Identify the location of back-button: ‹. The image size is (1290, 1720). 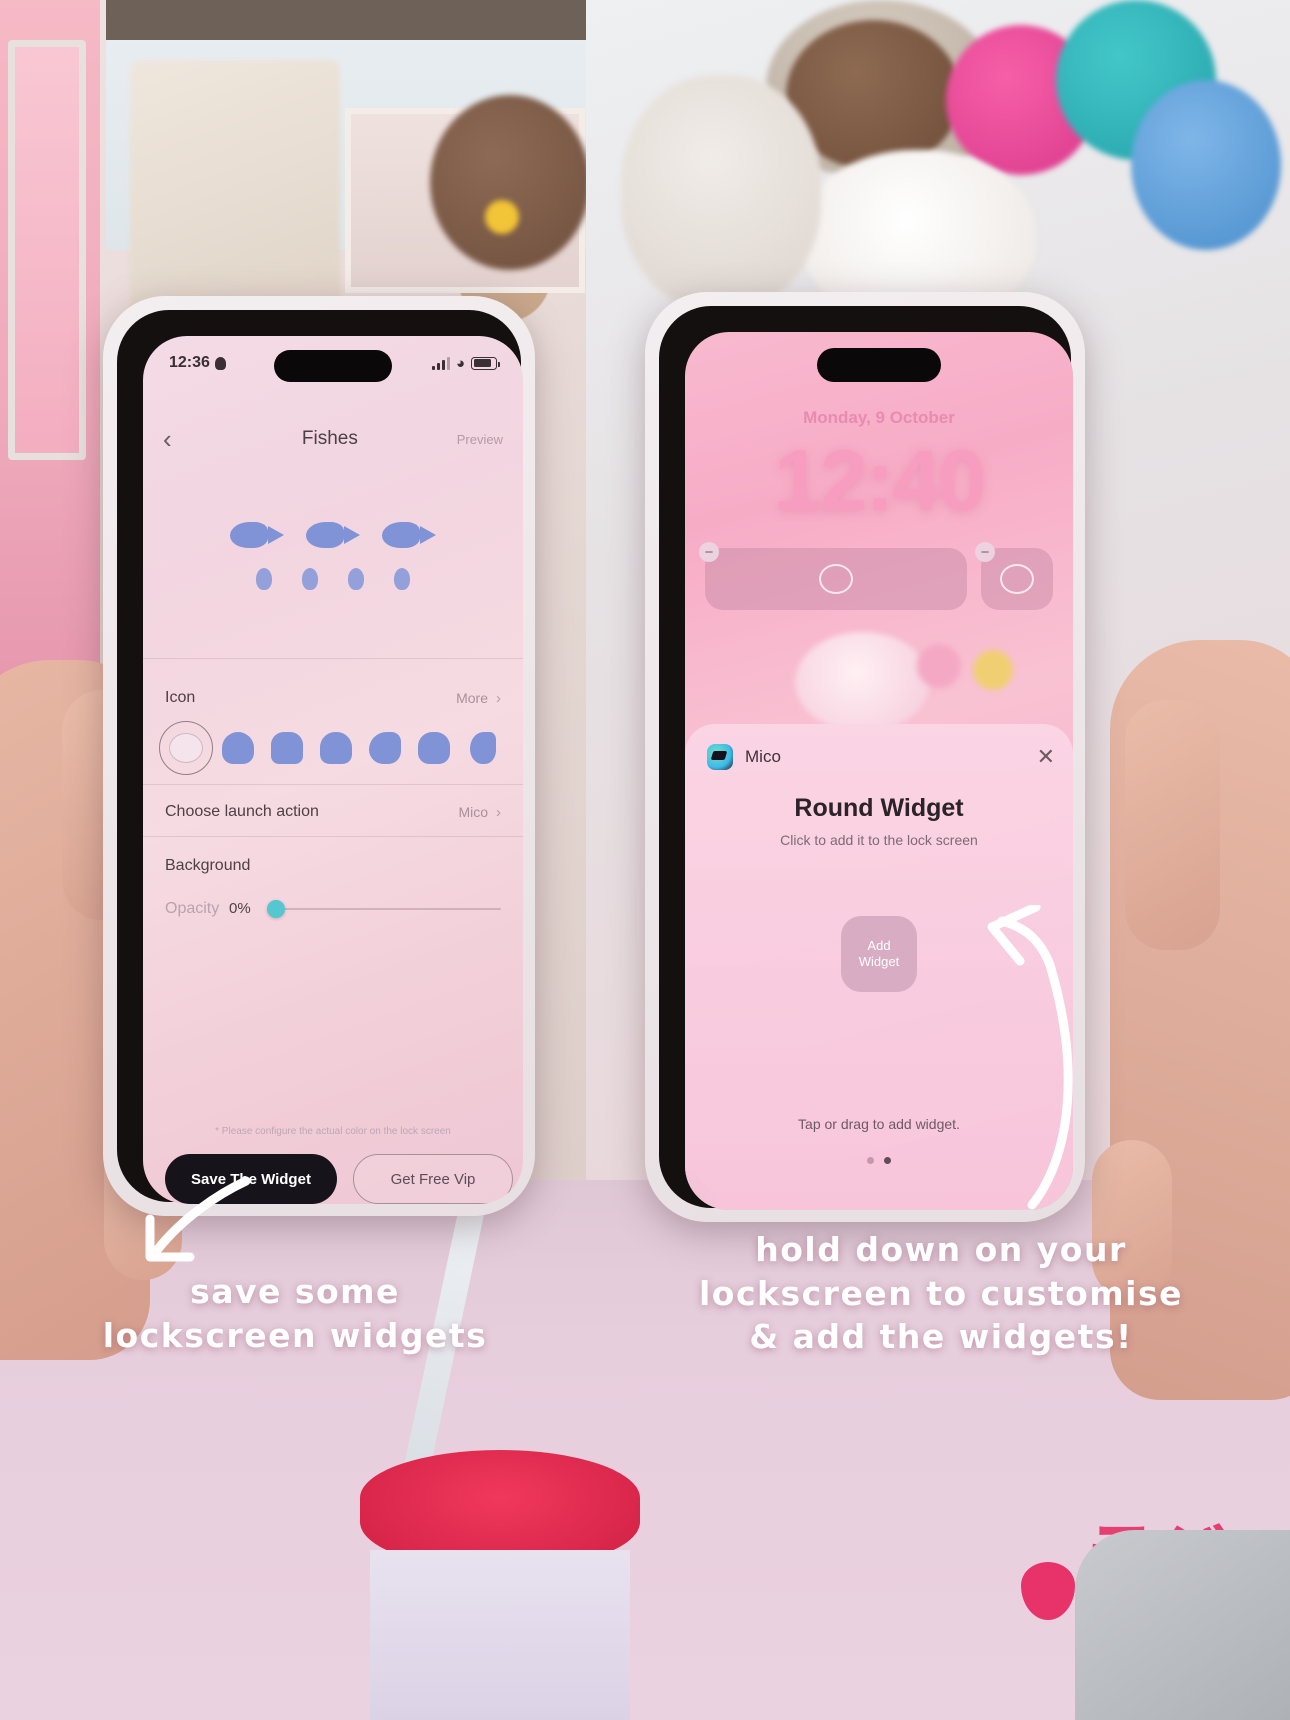
(183, 439).